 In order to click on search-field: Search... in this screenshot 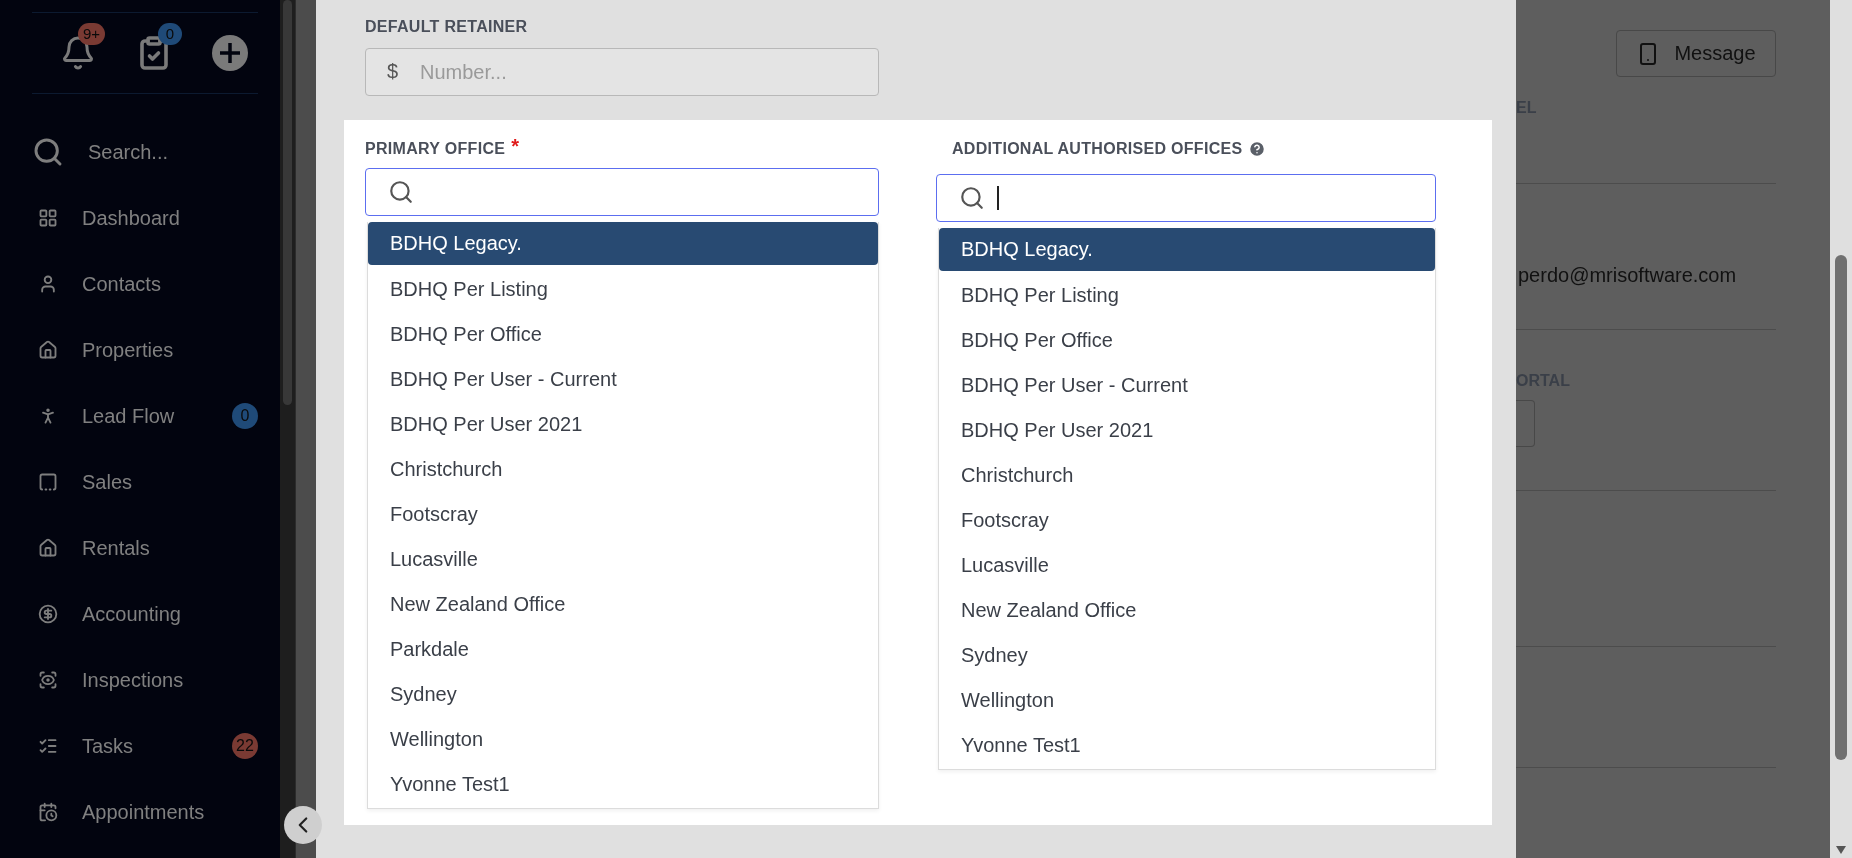, I will do `click(145, 152)`.